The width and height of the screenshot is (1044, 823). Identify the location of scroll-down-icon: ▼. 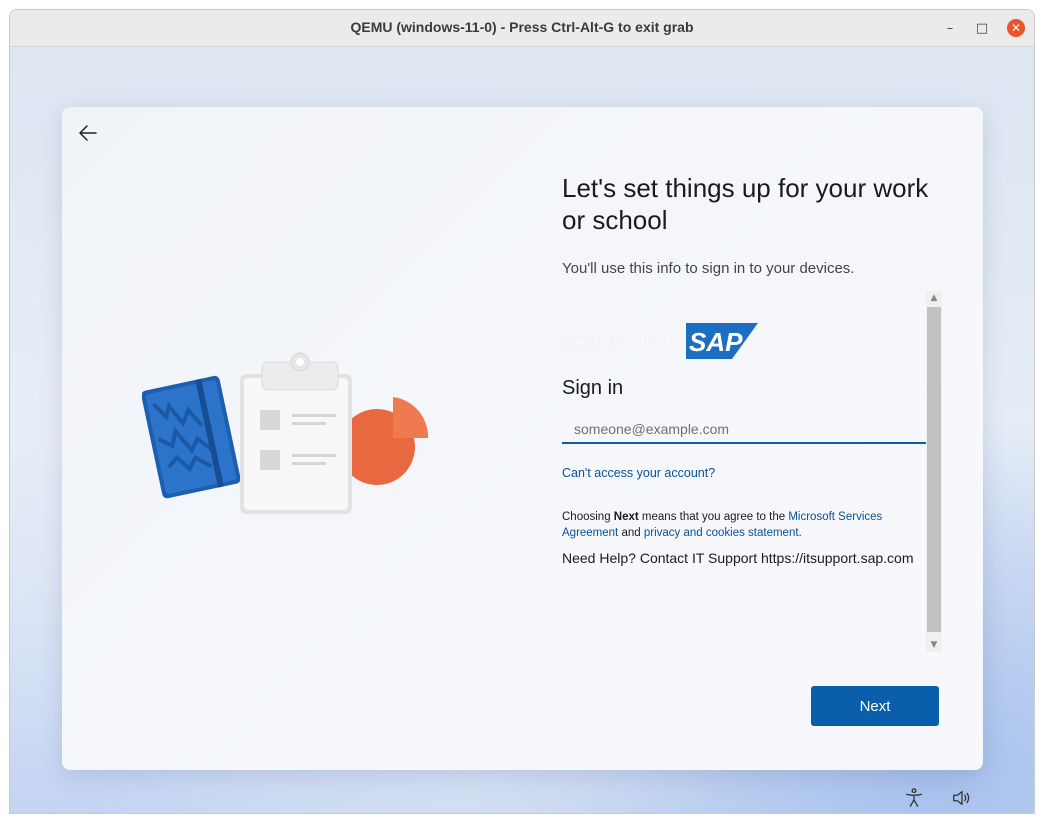
(934, 645).